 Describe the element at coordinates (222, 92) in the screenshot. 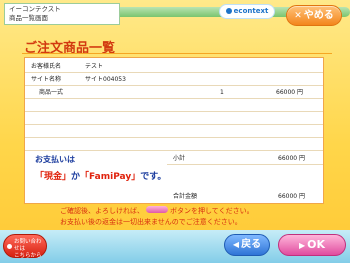

I see `item-quantity: 1` at that location.